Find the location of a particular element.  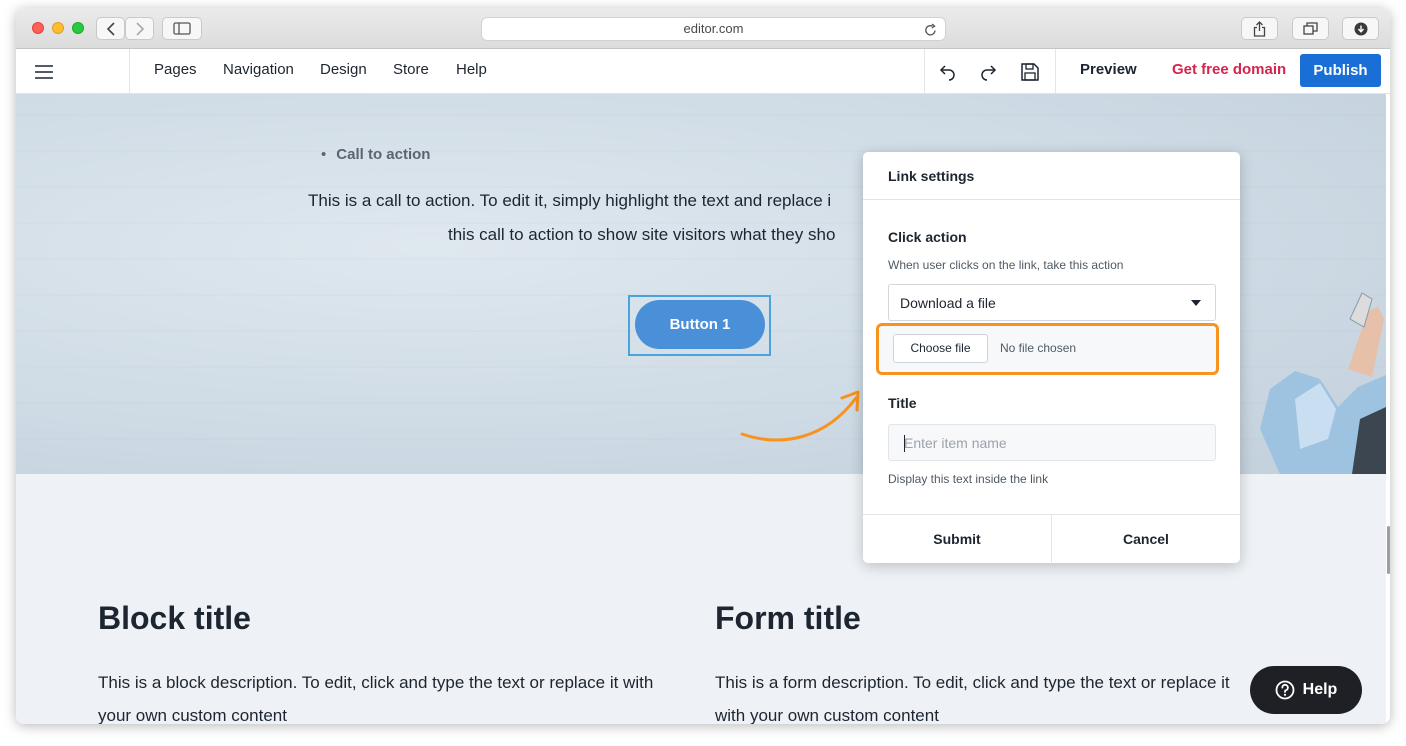

help-button: Help is located at coordinates (1306, 690).